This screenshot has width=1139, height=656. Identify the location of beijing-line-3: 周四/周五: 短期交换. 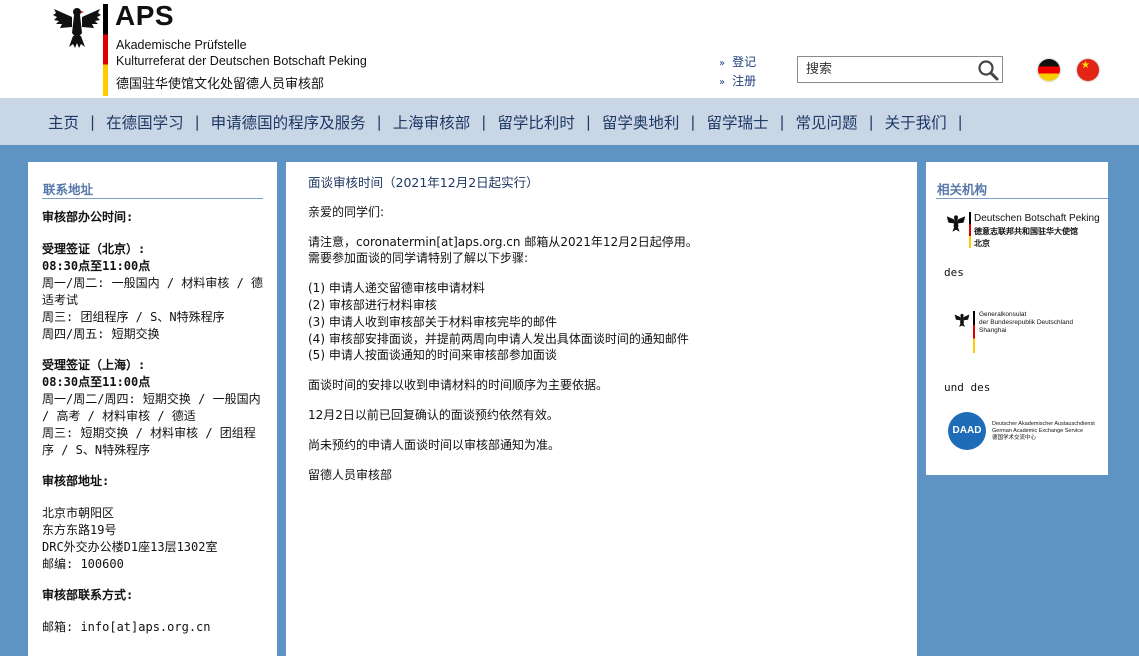
(101, 334).